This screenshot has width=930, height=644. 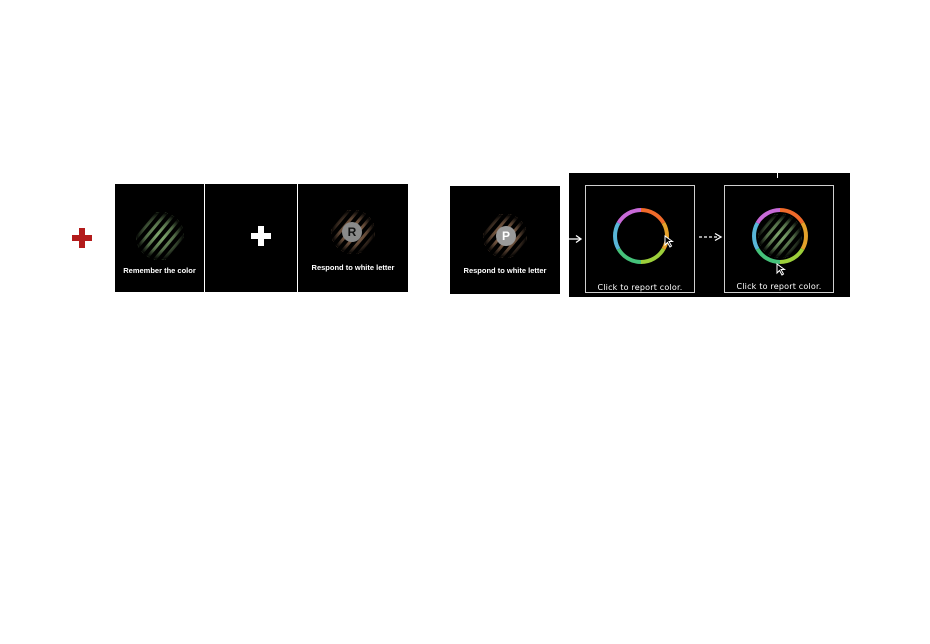 I want to click on fixation-panel, so click(x=251, y=238).